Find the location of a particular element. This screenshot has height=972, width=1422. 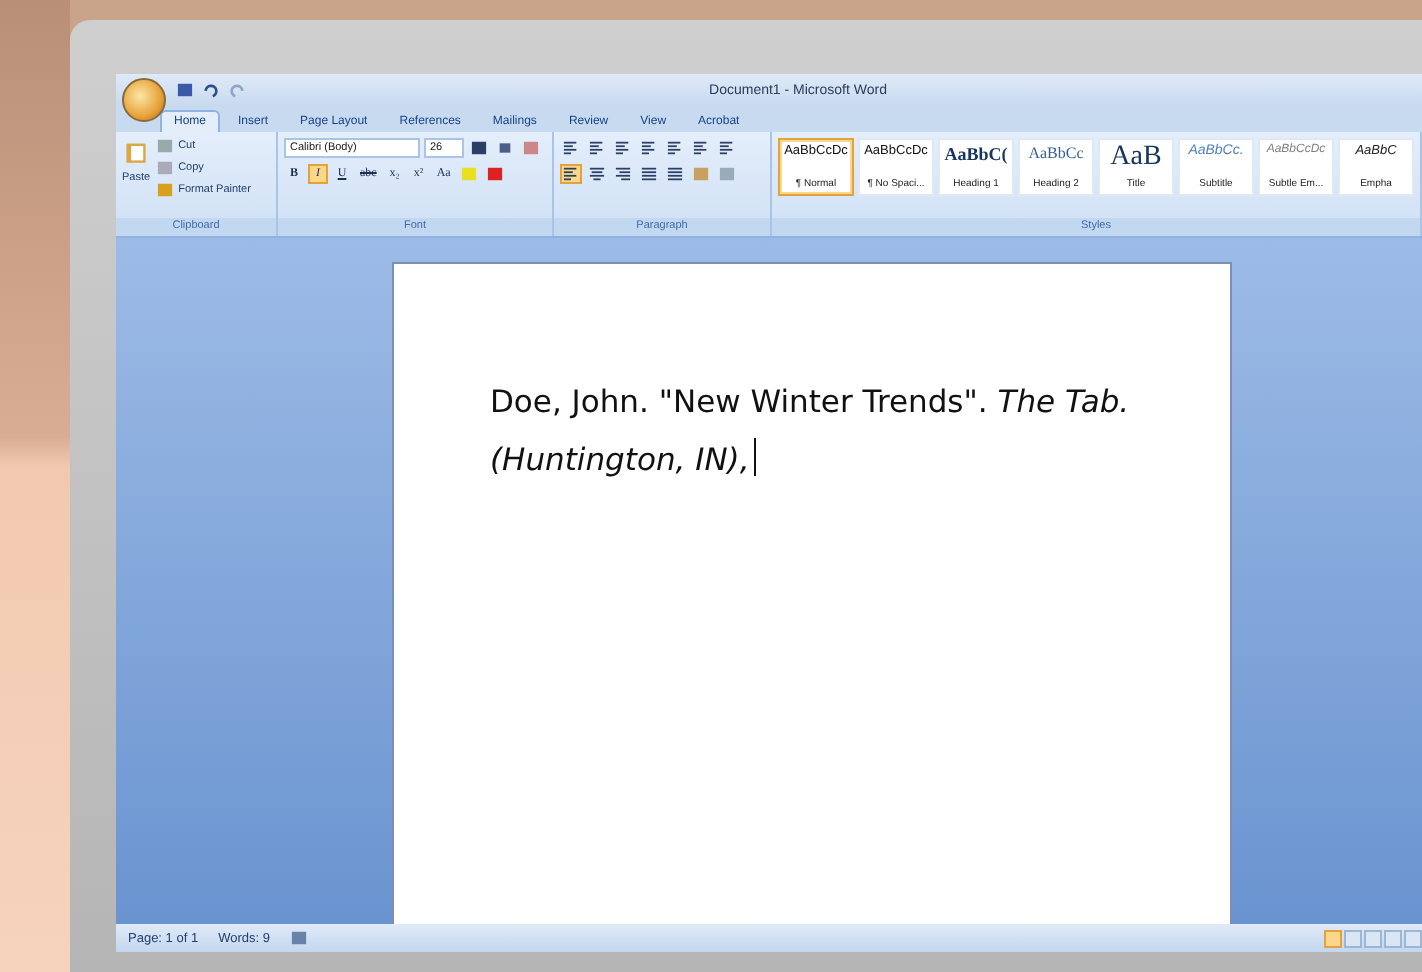

citation-text: Doe, John. "New Winter Trends". The Tab. (Huntington, IN), is located at coordinates (811, 432).